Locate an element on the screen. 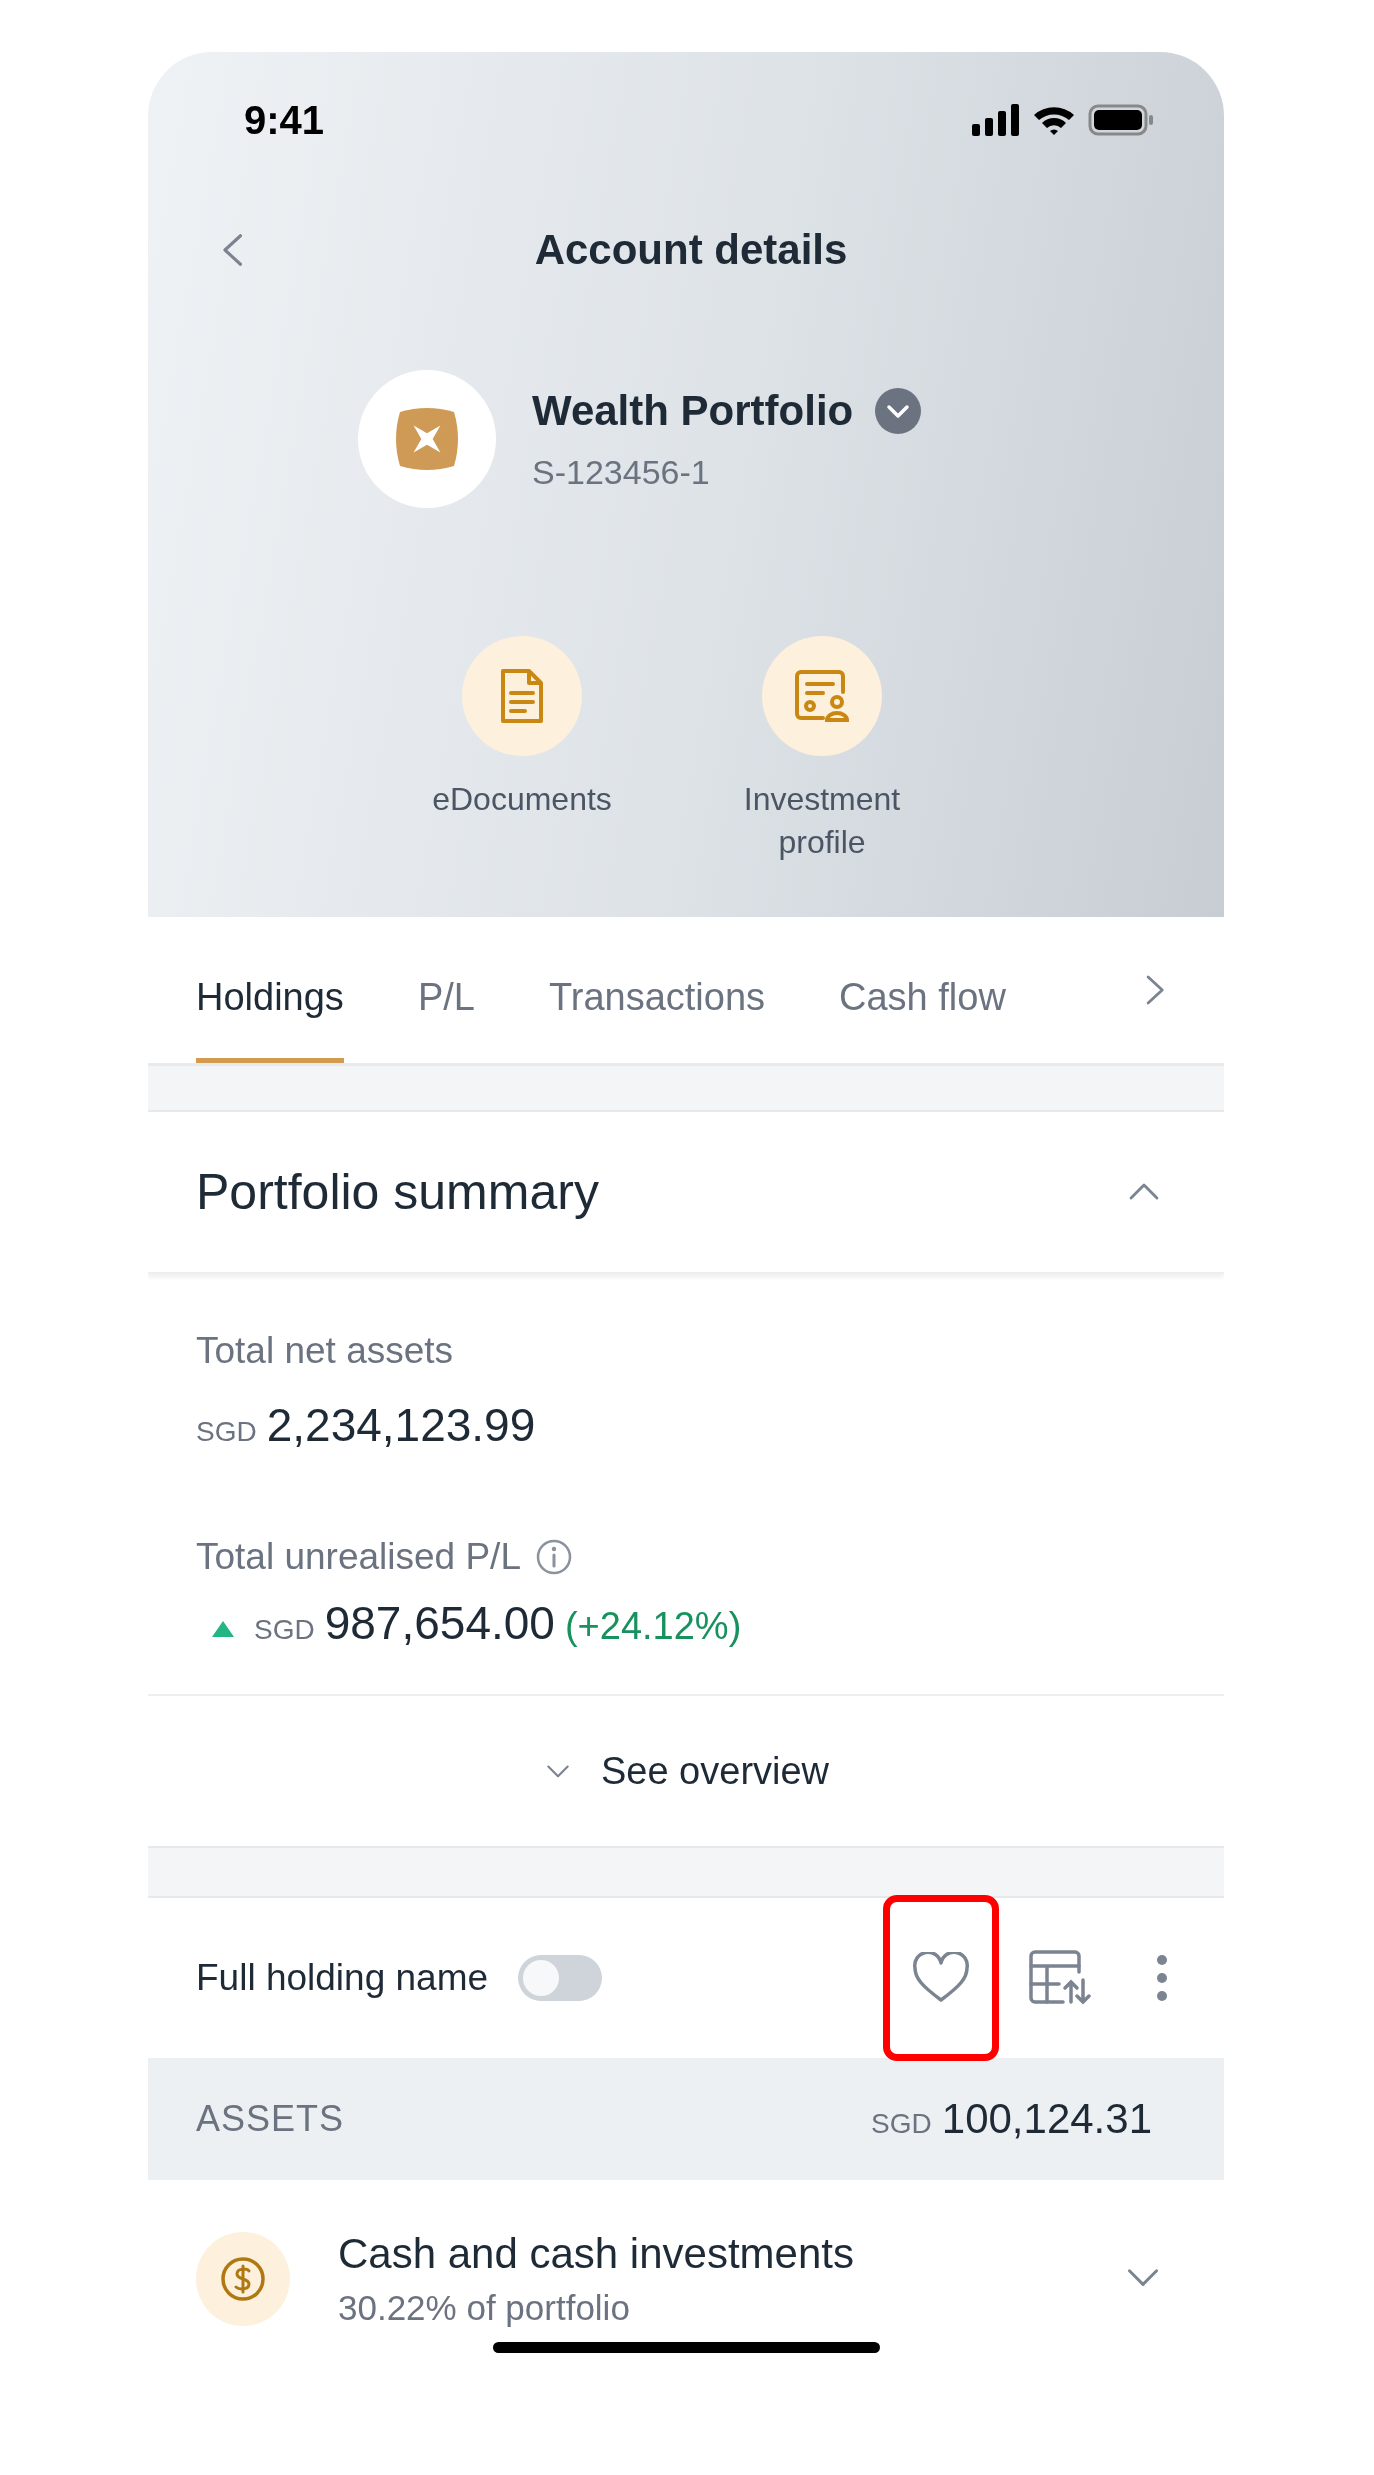 The height and width of the screenshot is (2475, 1374). profile-card-icon is located at coordinates (822, 696).